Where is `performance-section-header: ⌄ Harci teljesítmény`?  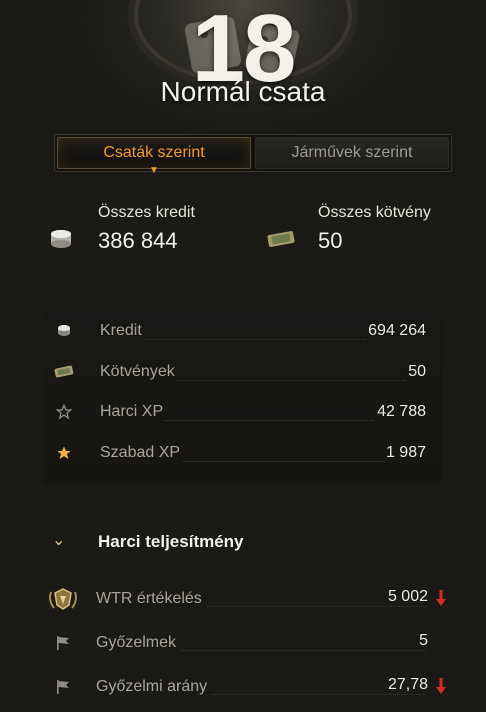 performance-section-header: ⌄ Harci teljesítmény is located at coordinates (243, 543).